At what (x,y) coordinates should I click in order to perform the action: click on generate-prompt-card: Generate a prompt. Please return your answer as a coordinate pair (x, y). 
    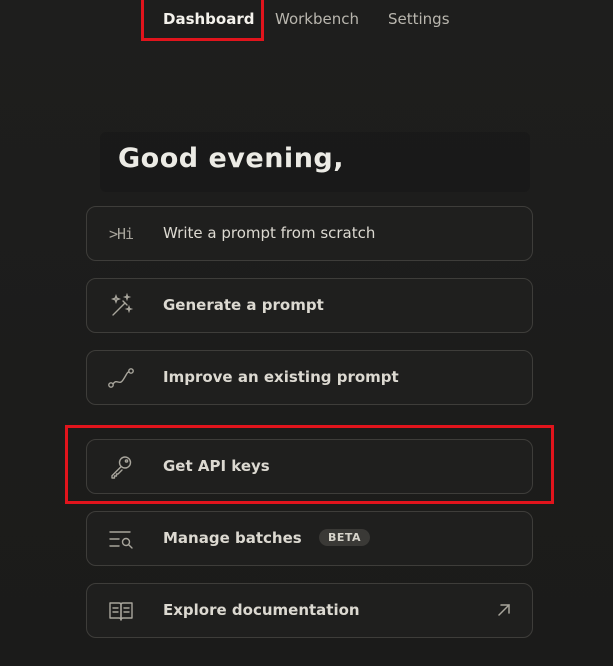
    Looking at the image, I should click on (309, 305).